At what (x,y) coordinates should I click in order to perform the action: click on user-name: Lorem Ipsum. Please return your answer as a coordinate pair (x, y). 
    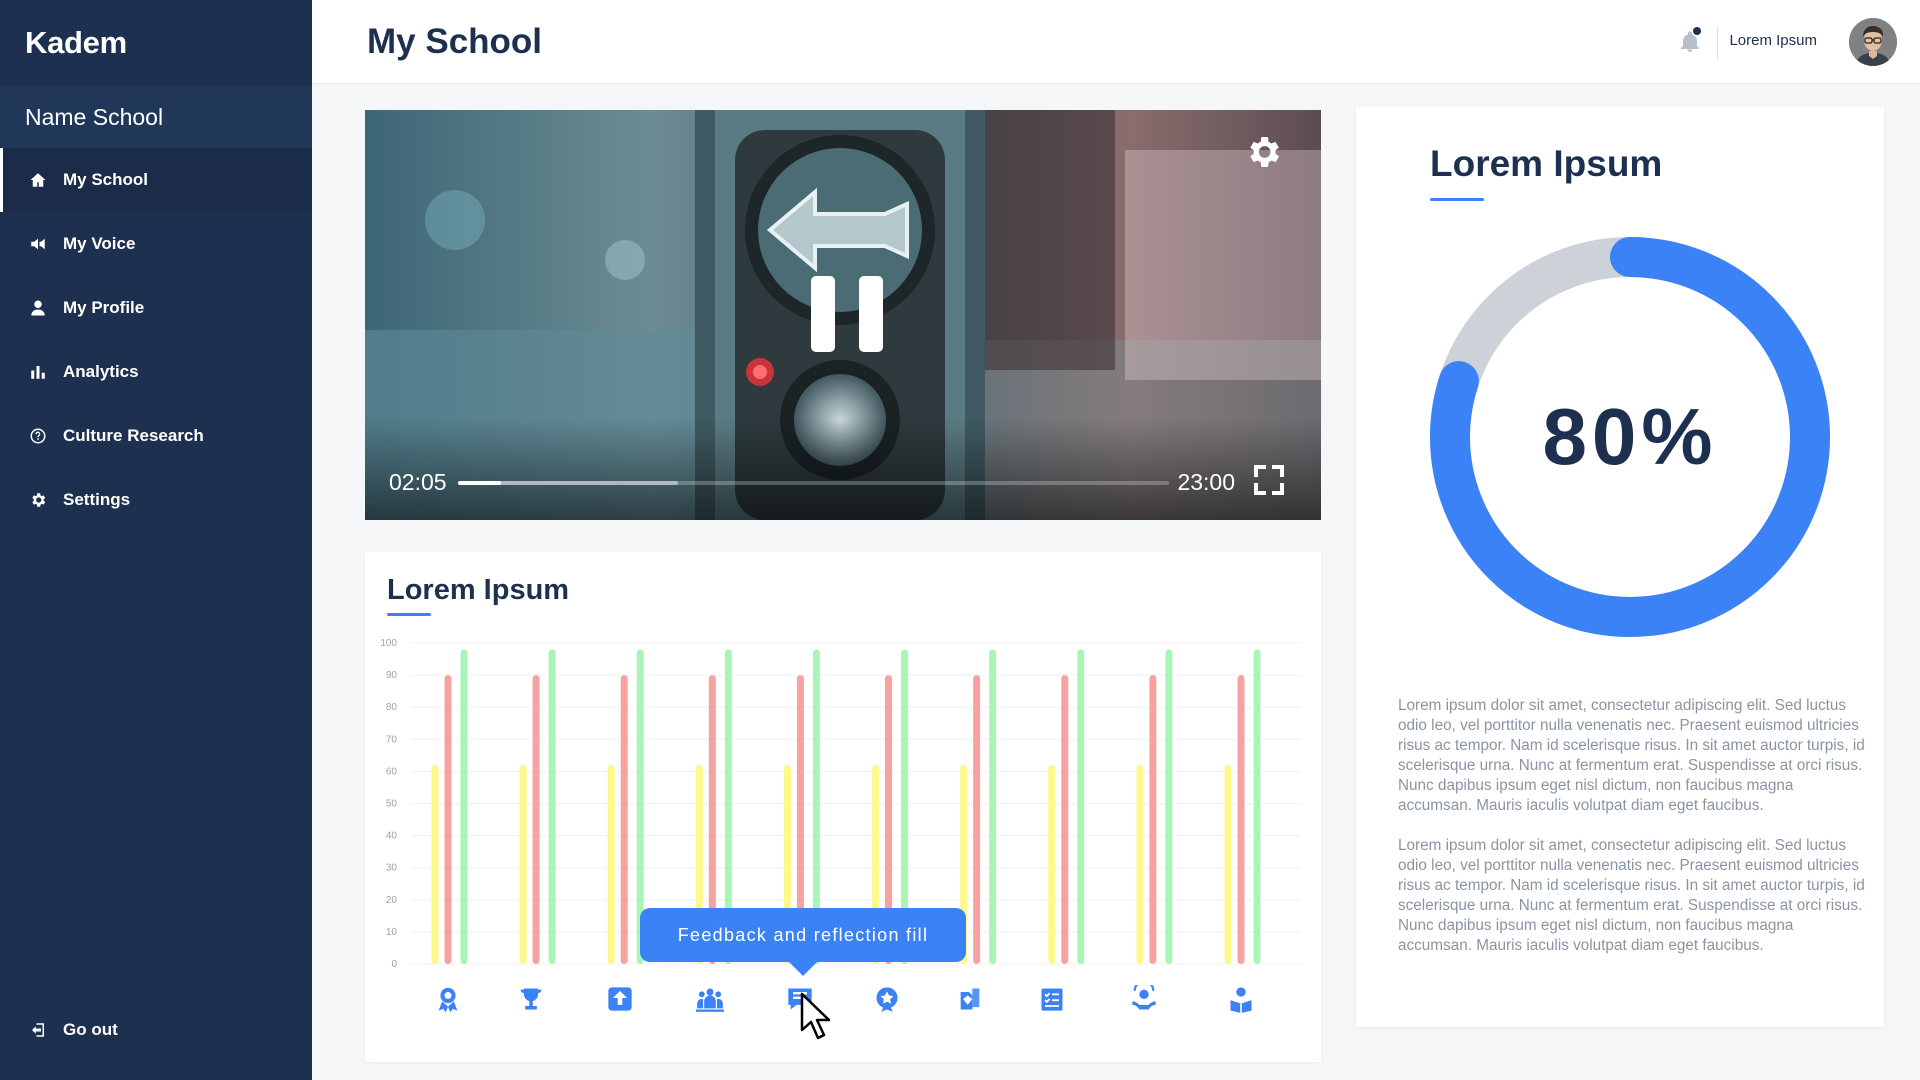
    Looking at the image, I should click on (1773, 40).